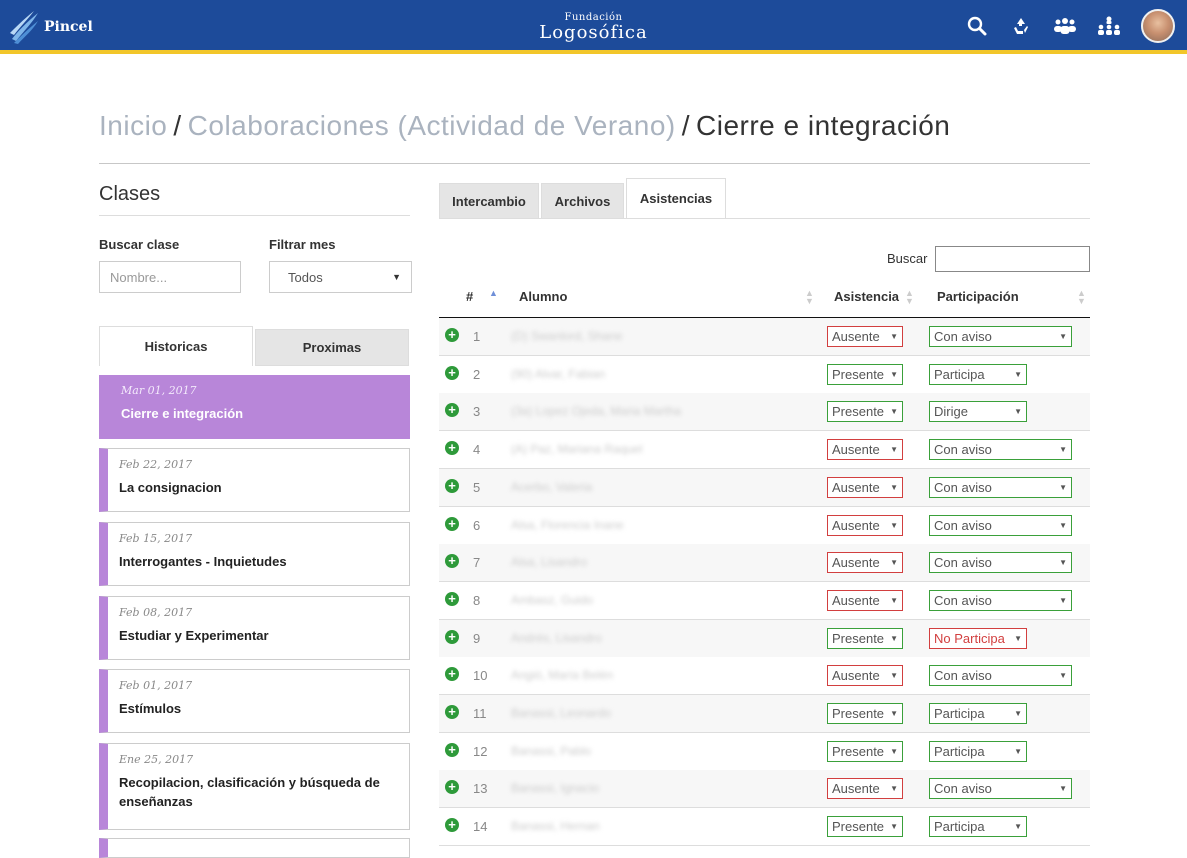 Image resolution: width=1187 pixels, height=858 pixels. I want to click on class-item: Feb 01, 2017 Estímulos, so click(254, 701).